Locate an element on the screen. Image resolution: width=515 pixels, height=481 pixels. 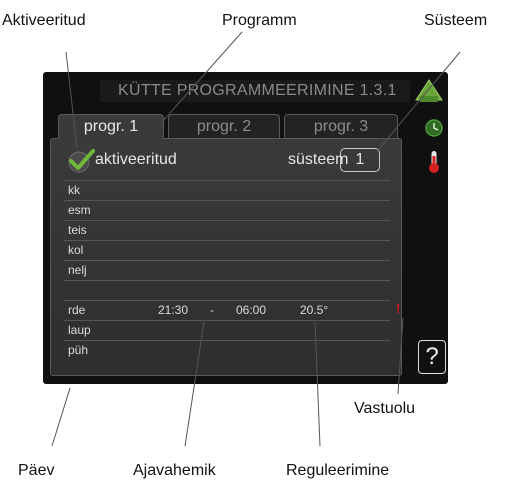
time-end: 06:00 is located at coordinates (251, 310).